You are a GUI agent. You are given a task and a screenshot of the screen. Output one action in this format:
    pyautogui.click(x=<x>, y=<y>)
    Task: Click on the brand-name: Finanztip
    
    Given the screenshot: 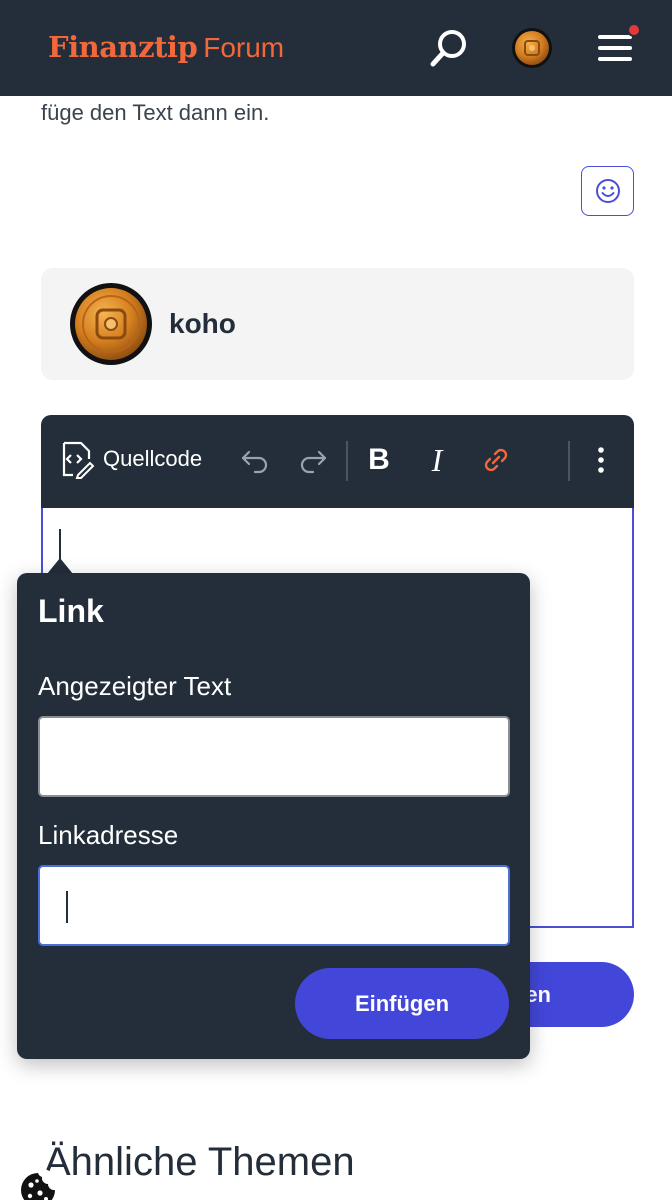 What is the action you would take?
    pyautogui.click(x=123, y=47)
    